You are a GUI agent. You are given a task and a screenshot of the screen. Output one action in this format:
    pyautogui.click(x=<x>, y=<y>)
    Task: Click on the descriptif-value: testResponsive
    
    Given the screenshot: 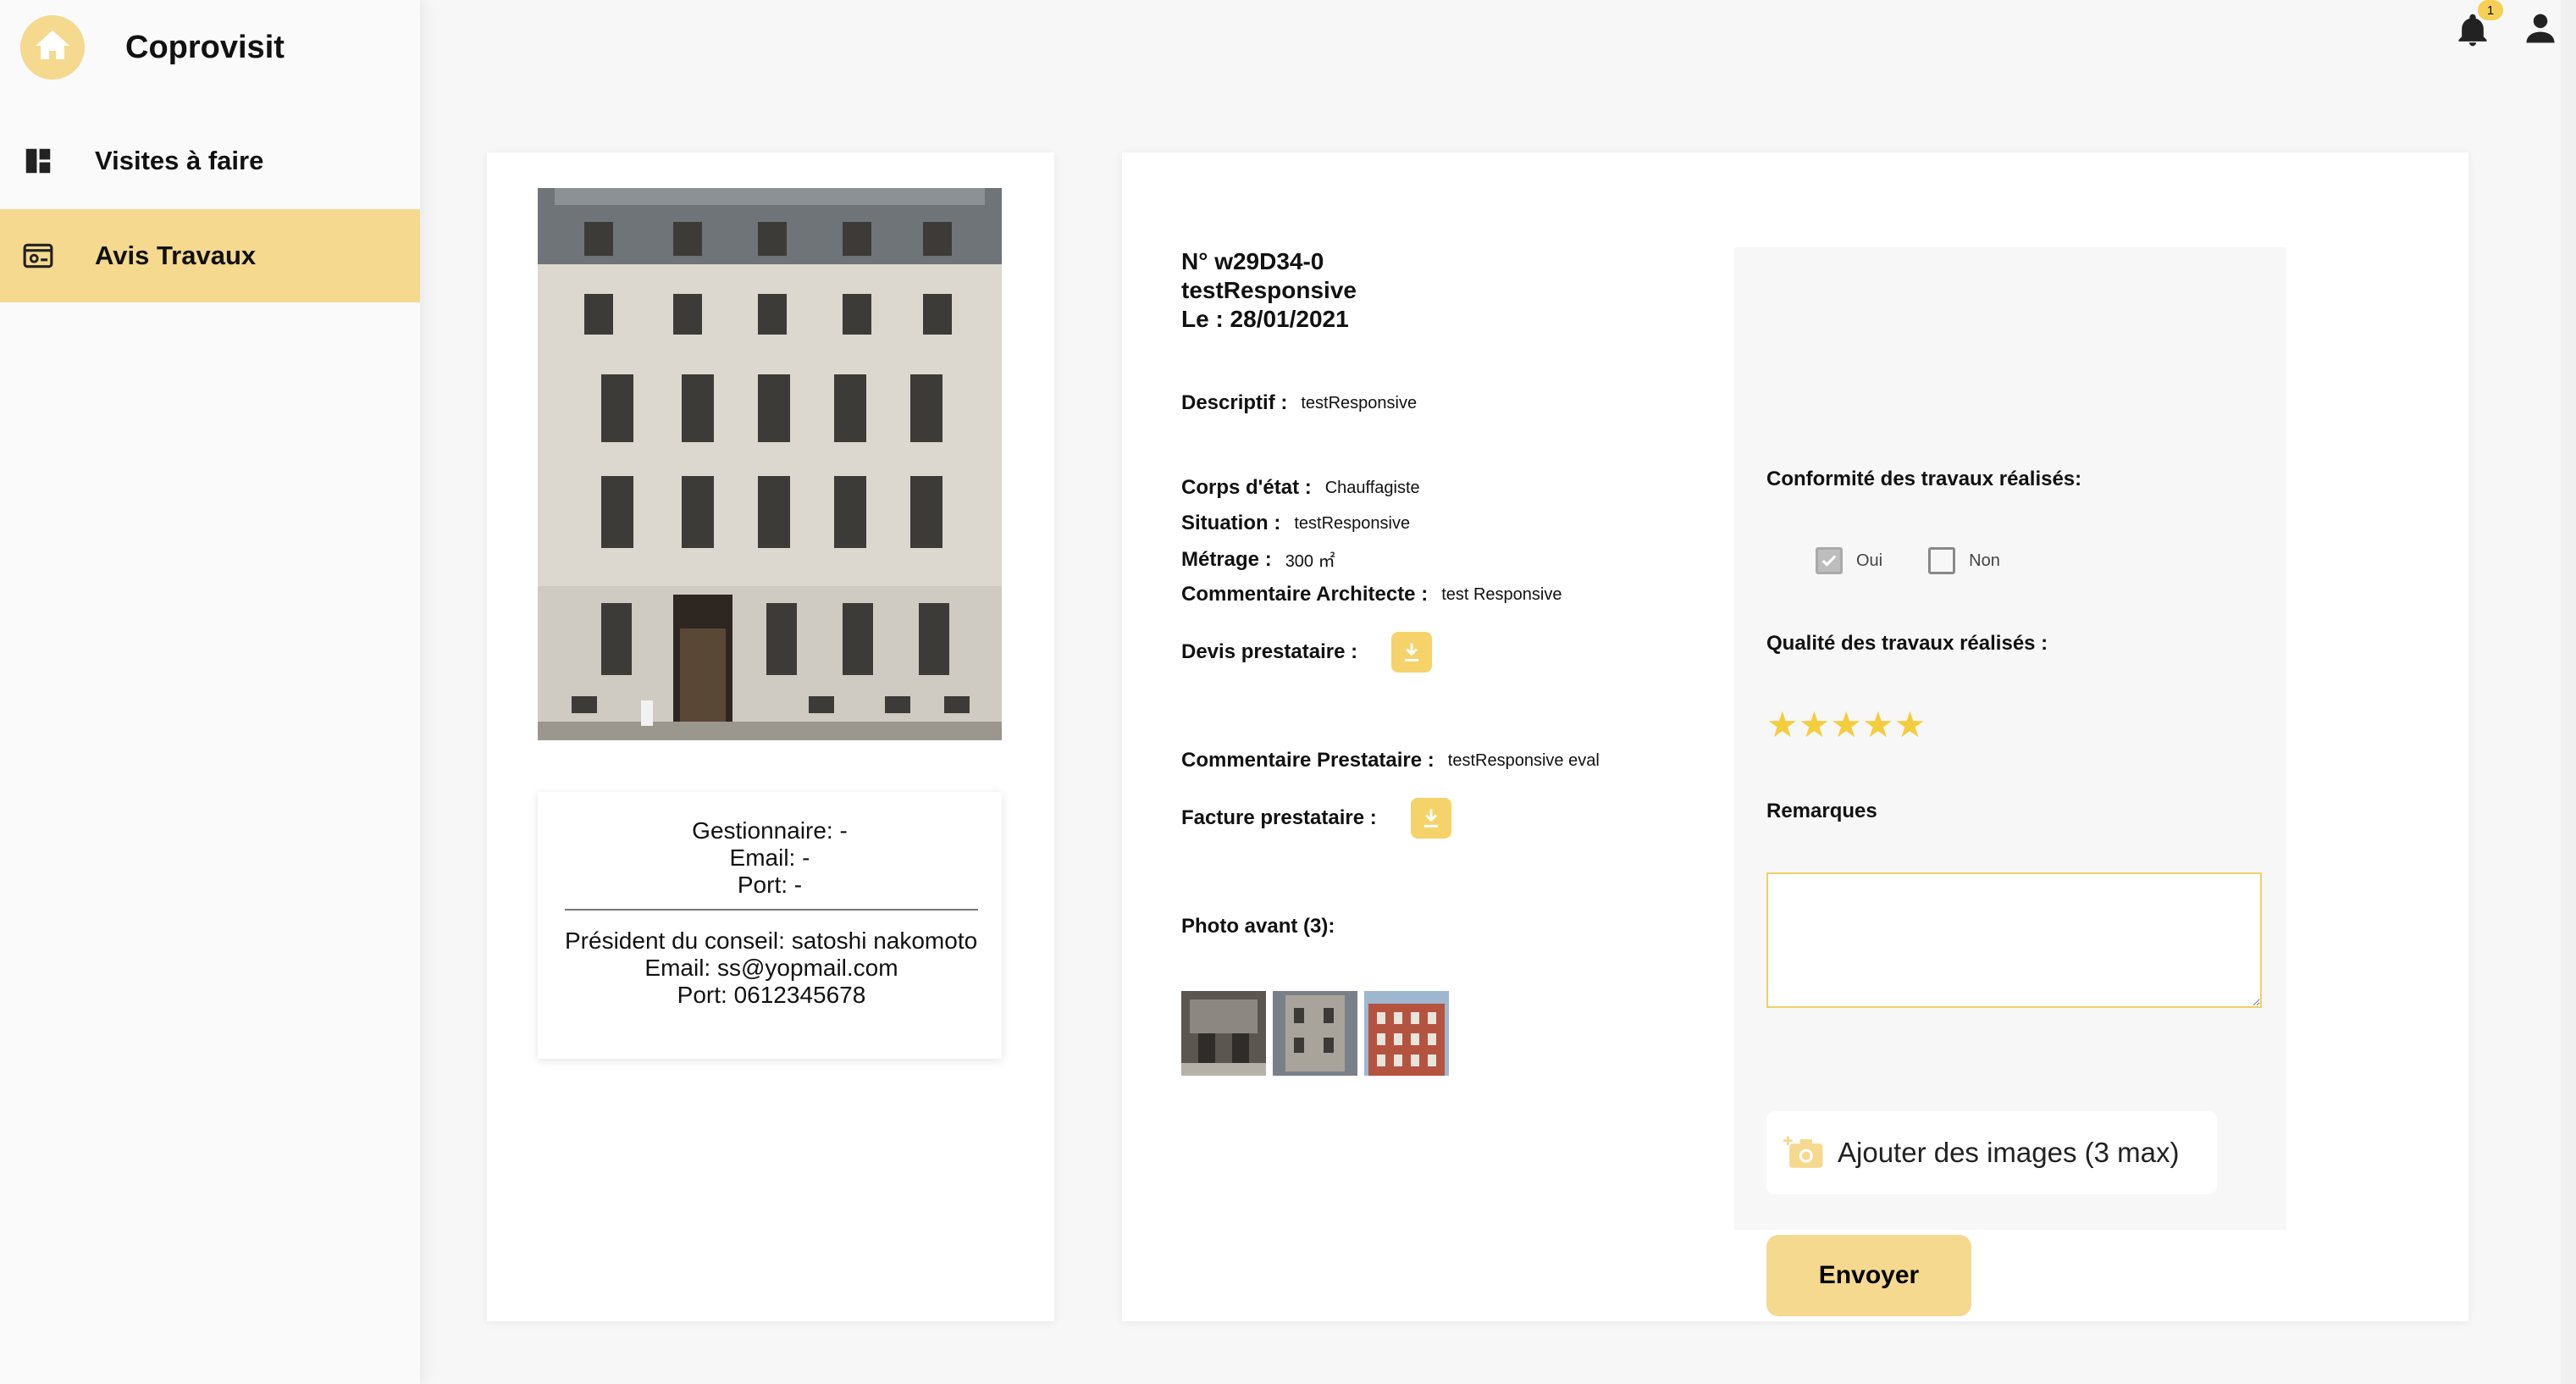 What is the action you would take?
    pyautogui.click(x=1359, y=402)
    